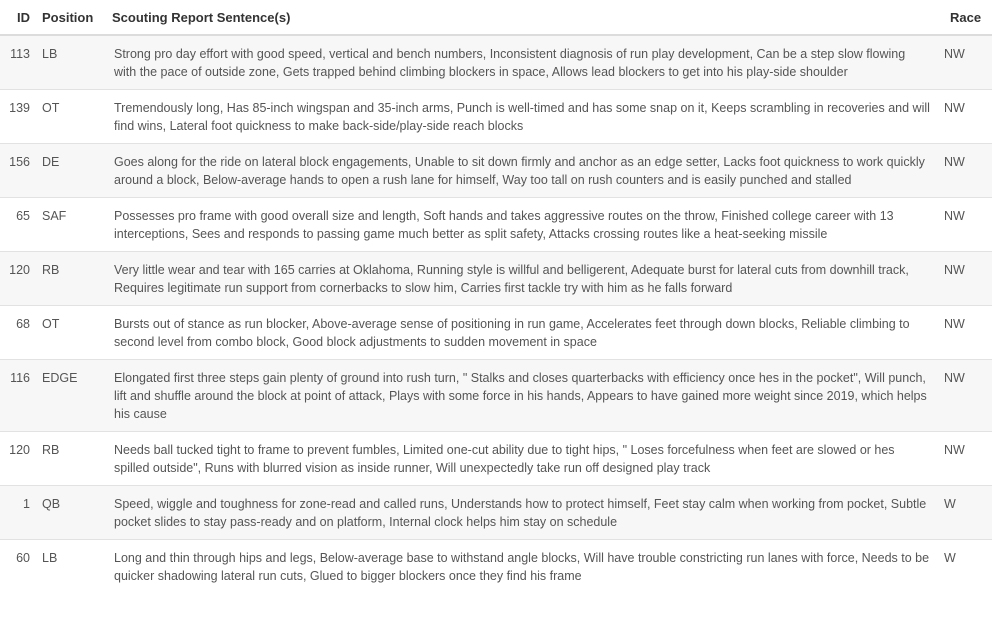 The width and height of the screenshot is (992, 619). I want to click on cell-position: QB, so click(69, 512).